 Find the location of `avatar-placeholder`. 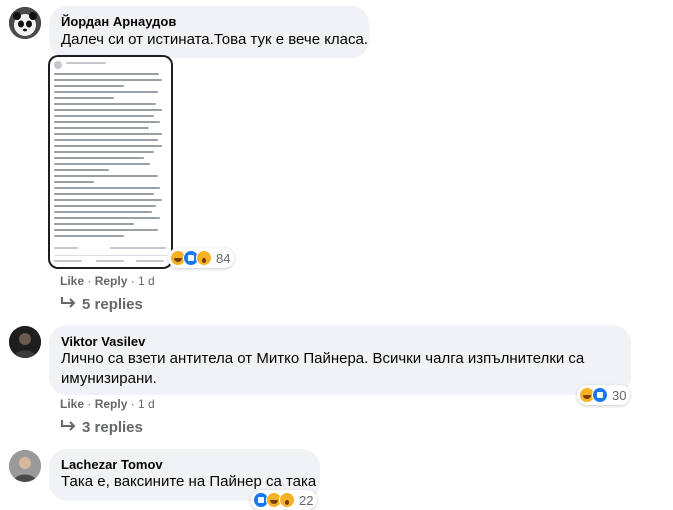

avatar-placeholder is located at coordinates (58, 65).